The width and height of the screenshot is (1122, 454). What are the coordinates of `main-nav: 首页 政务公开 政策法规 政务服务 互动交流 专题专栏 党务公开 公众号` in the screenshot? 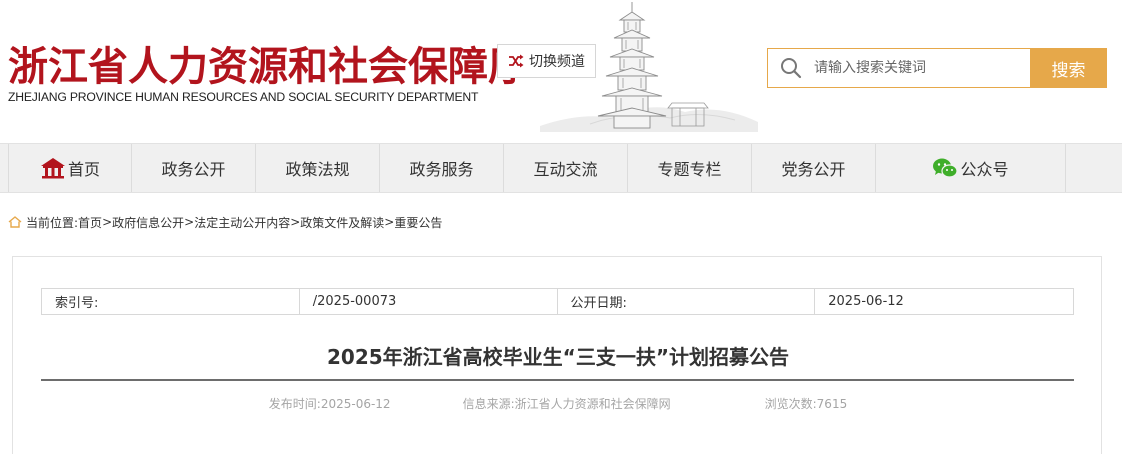 It's located at (561, 168).